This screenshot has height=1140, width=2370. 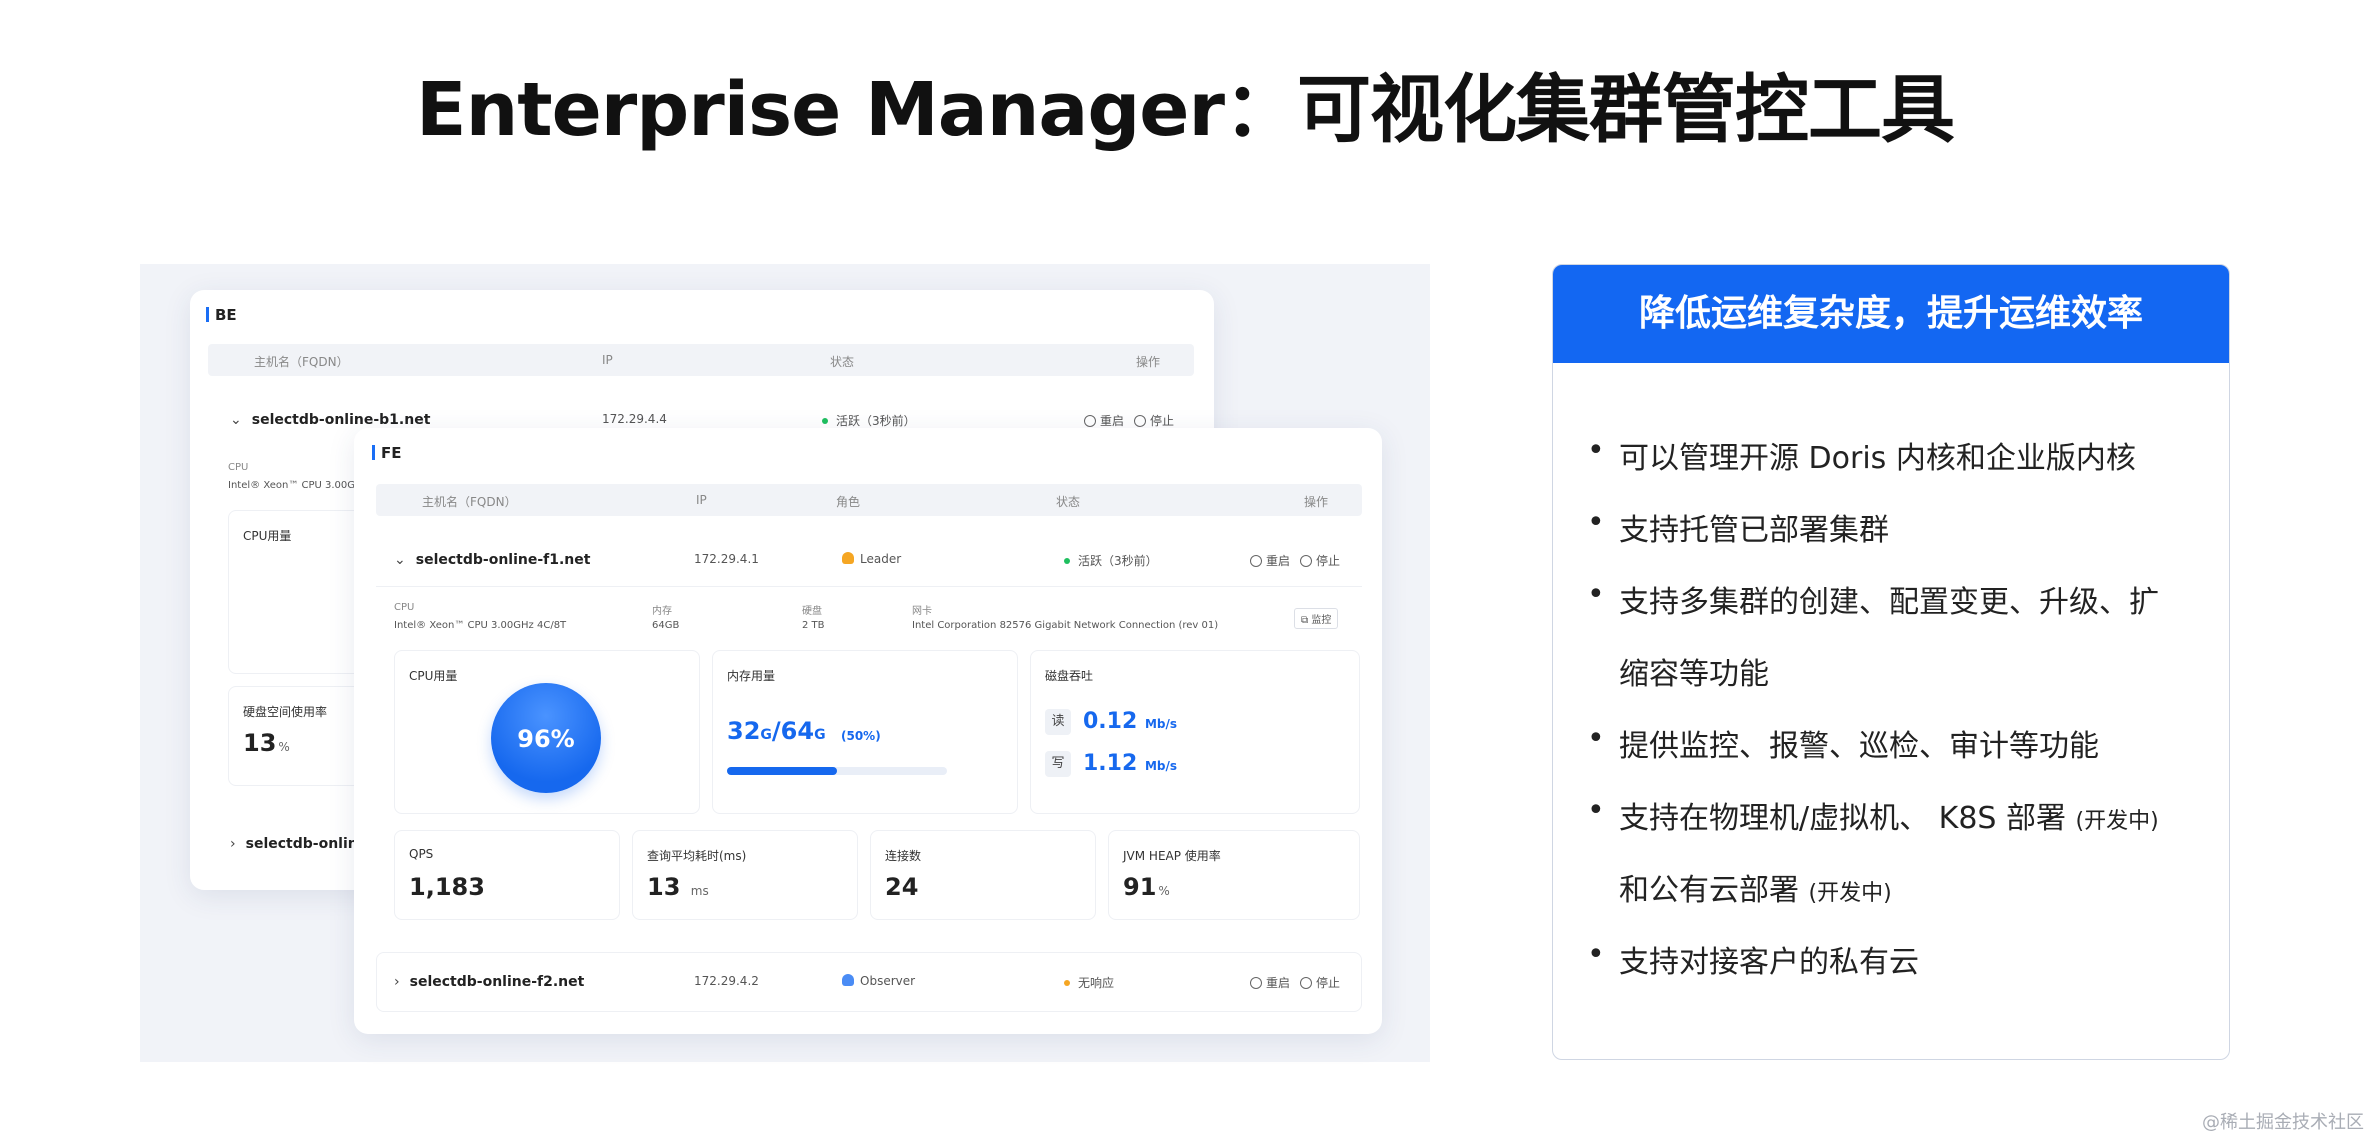 I want to click on be-table-header: 主机名（FQDN） IP 状态 操作, so click(x=701, y=360).